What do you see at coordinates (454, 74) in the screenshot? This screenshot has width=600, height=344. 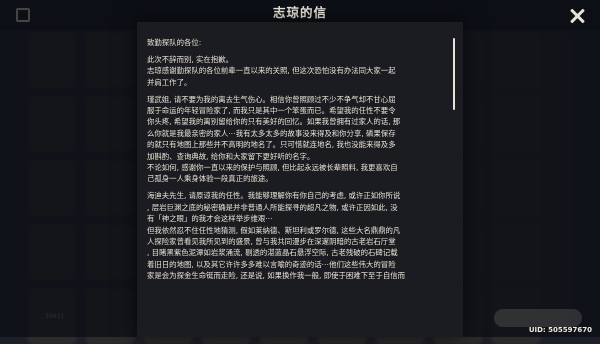 I see `letter-scrollbar` at bounding box center [454, 74].